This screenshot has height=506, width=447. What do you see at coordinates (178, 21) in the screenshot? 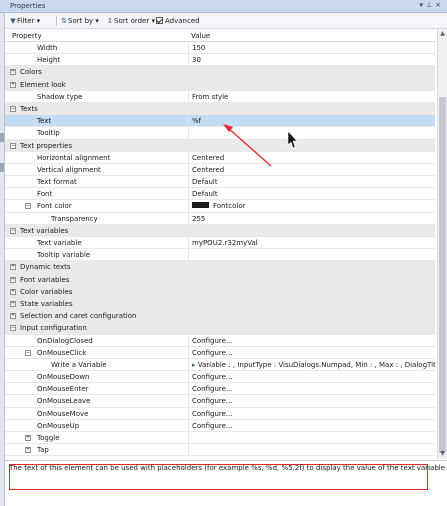
I see `advanced-toggle: Advanced` at bounding box center [178, 21].